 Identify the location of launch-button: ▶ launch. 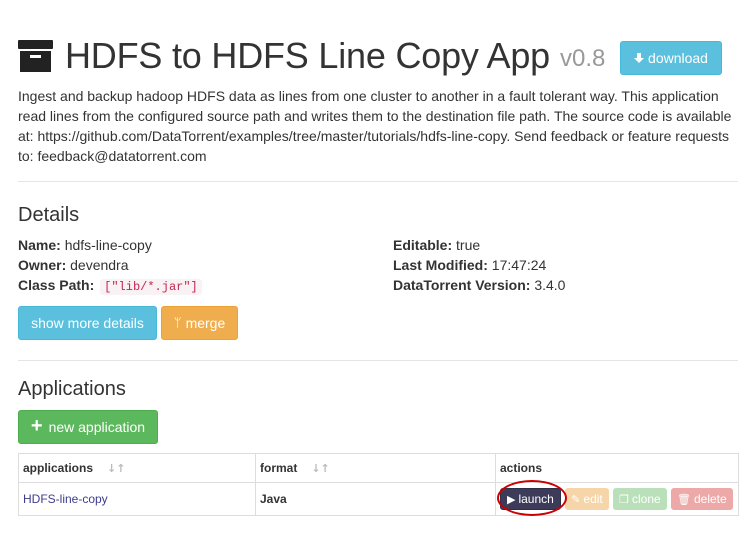
(530, 499).